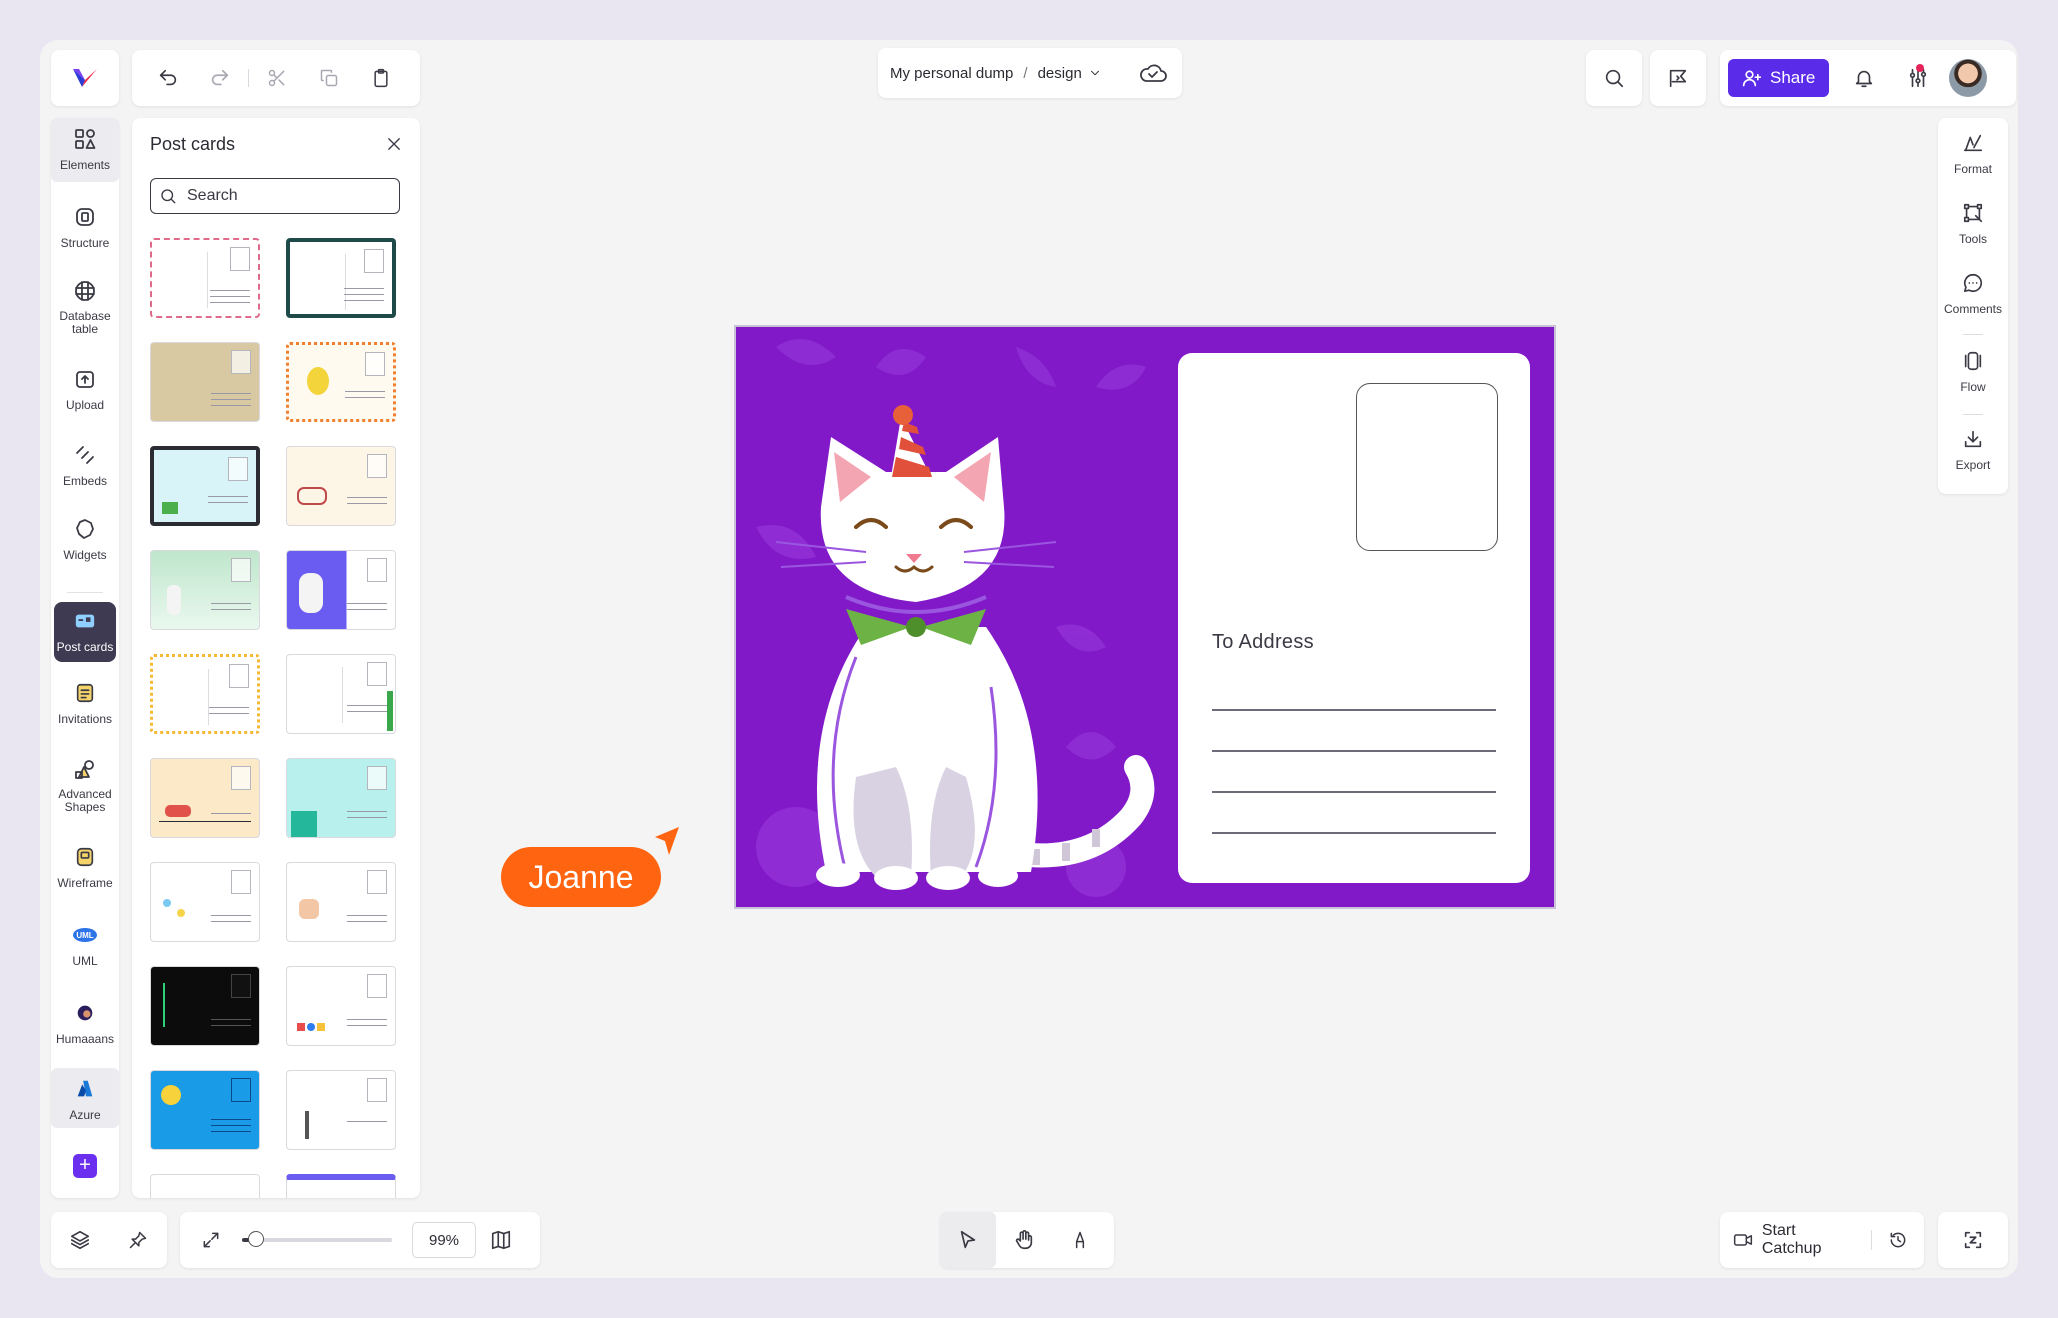  Describe the element at coordinates (85, 78) in the screenshot. I see `app-logo` at that location.